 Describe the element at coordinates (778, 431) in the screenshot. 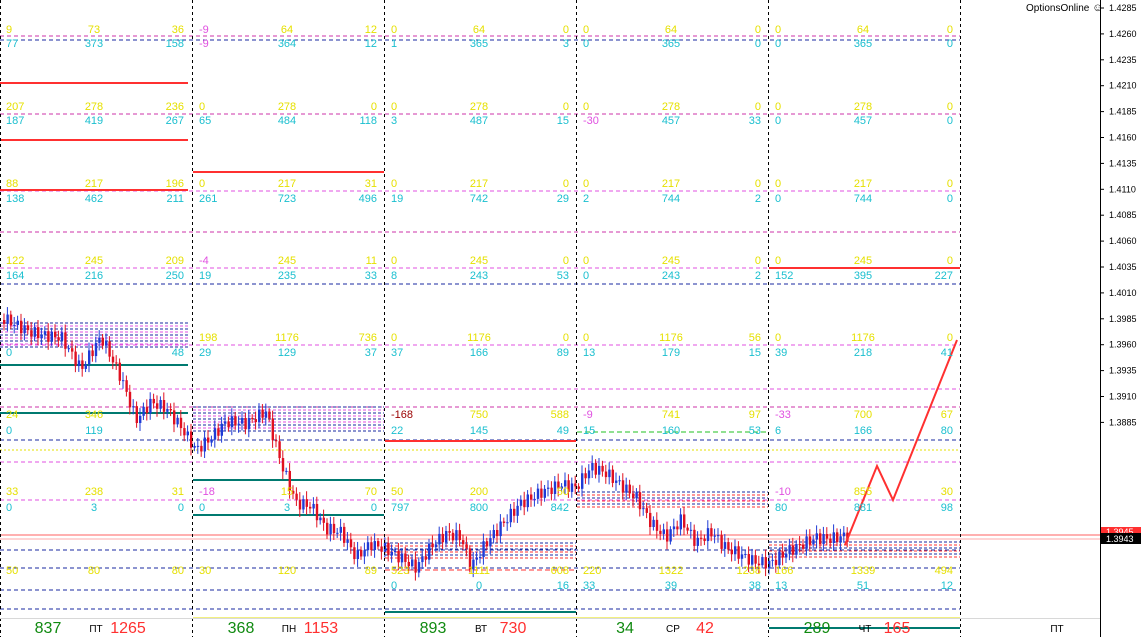

I see `zone-bottom-value: 6` at that location.